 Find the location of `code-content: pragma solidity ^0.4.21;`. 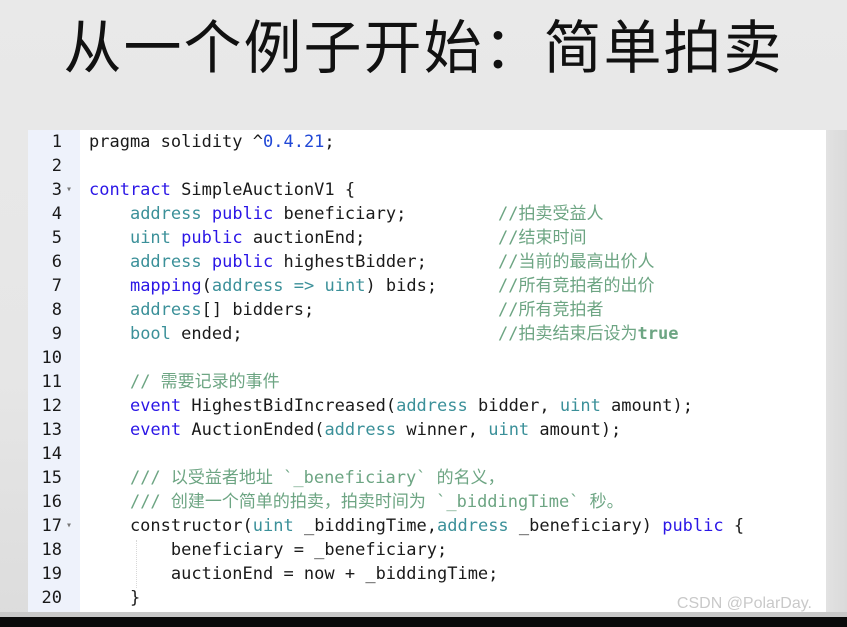

code-content: pragma solidity ^0.4.21; is located at coordinates (212, 142).